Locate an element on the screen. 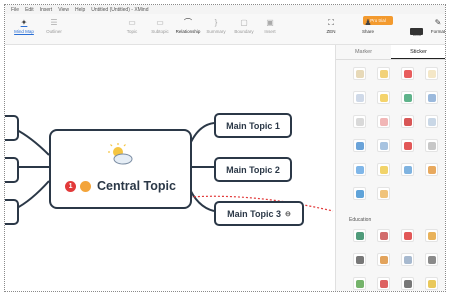  format-button: ✎ Format is located at coordinates (434, 26).